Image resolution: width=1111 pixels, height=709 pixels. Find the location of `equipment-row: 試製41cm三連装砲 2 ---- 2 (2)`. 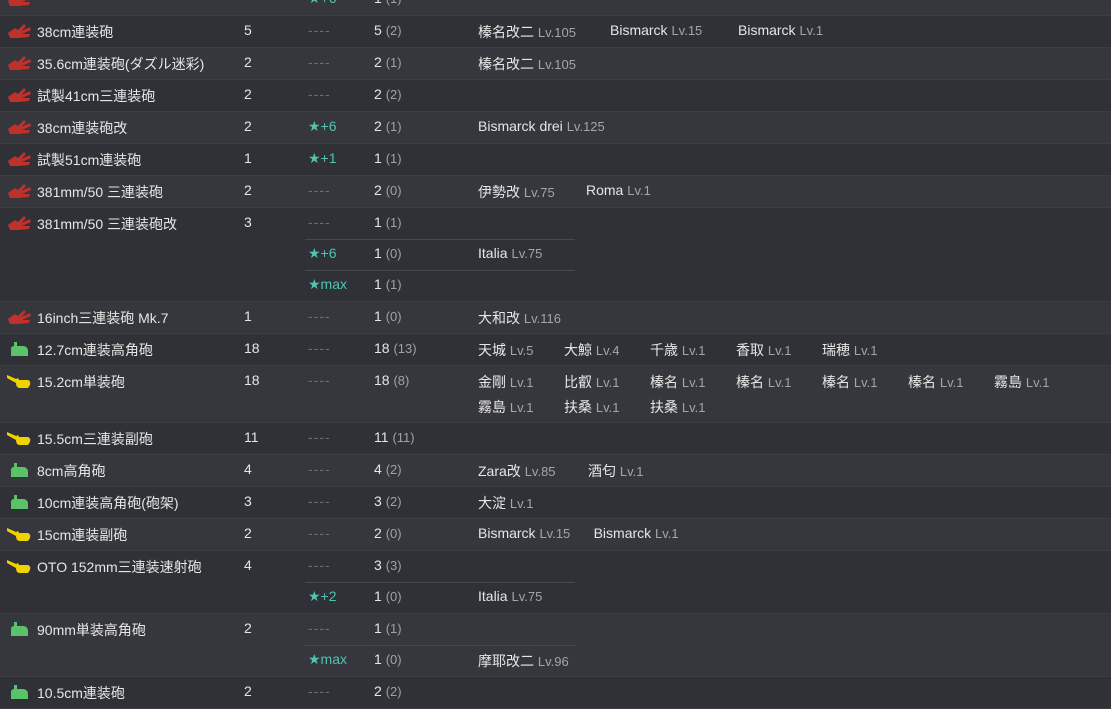

equipment-row: 試製41cm三連装砲 2 ---- 2 (2) is located at coordinates (555, 96).